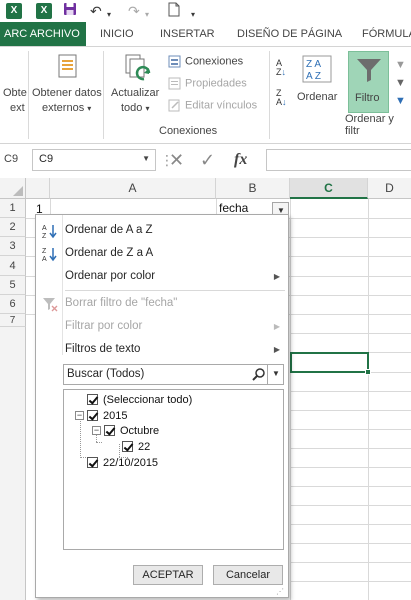  Describe the element at coordinates (137, 68) in the screenshot. I see `refresh-all-icon` at that location.